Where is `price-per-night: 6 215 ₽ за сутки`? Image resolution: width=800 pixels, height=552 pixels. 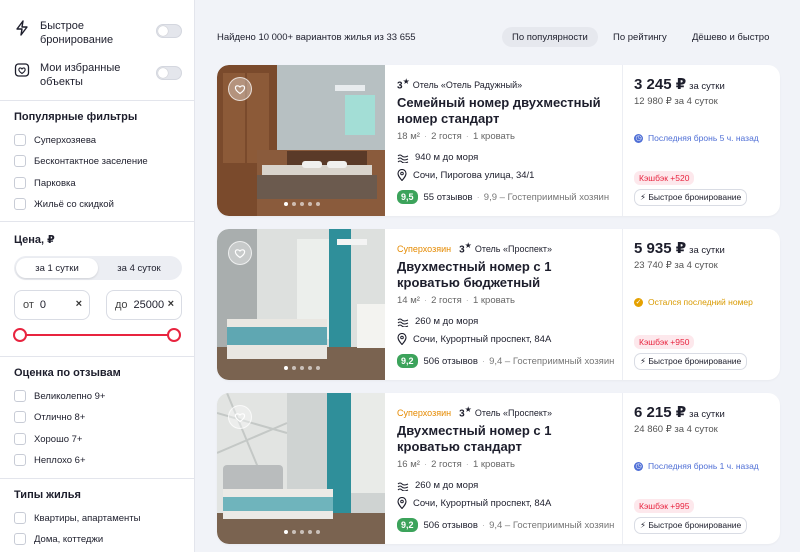 price-per-night: 6 215 ₽ за сутки is located at coordinates (679, 412).